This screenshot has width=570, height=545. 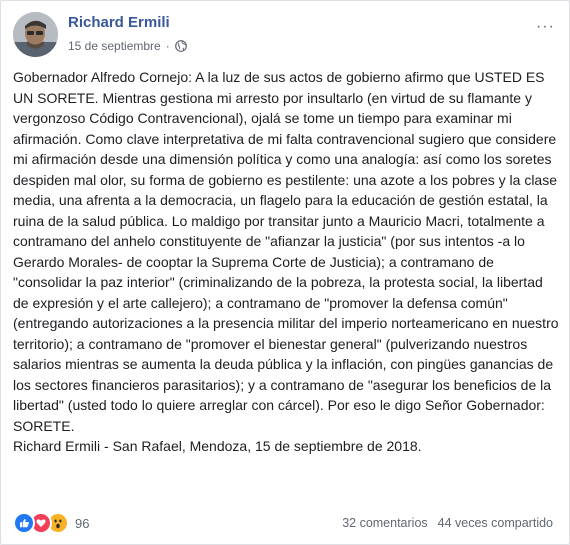 I want to click on more-options-icon: ···, so click(x=545, y=27).